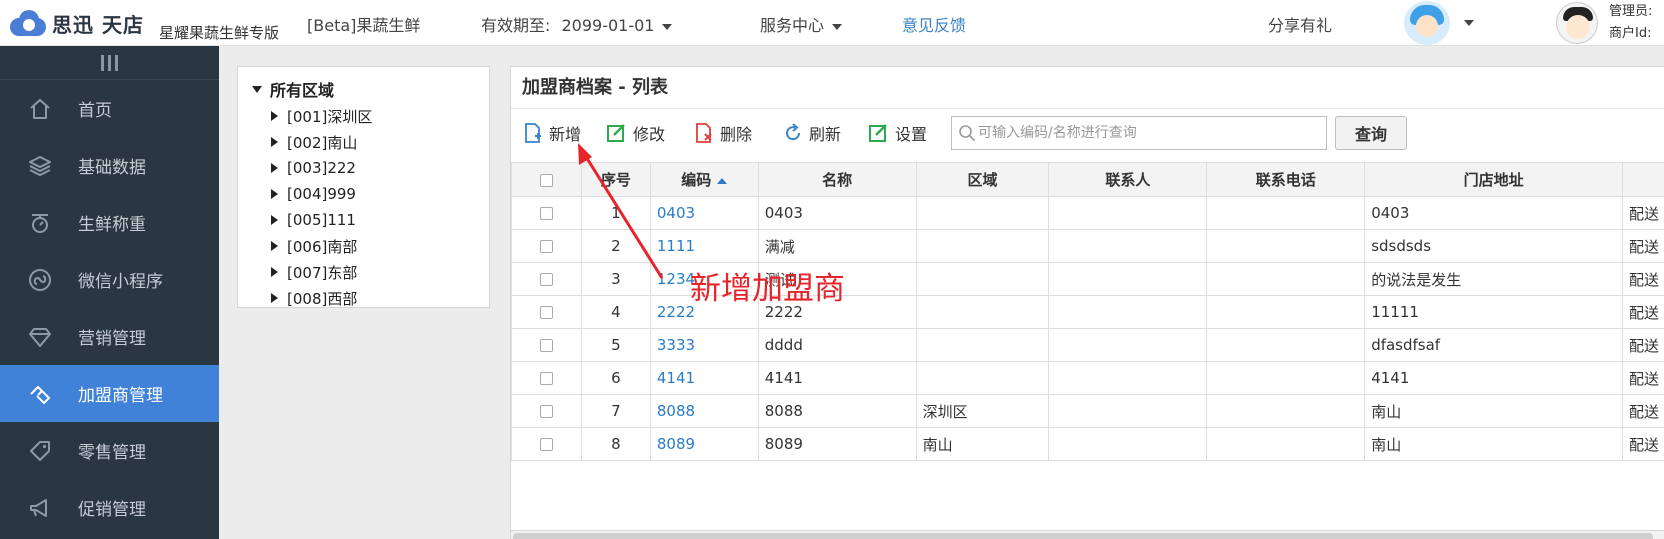  What do you see at coordinates (73, 24) in the screenshot?
I see `logo-text: 思迅` at bounding box center [73, 24].